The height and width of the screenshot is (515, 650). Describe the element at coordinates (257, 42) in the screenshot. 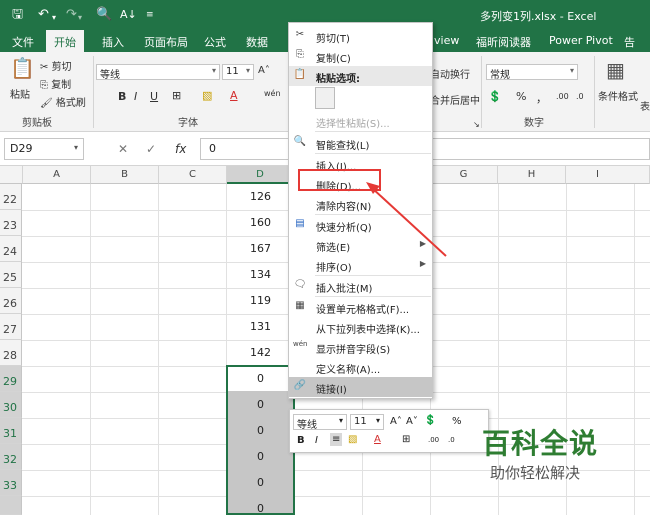

I see `tab-data: 数据` at that location.